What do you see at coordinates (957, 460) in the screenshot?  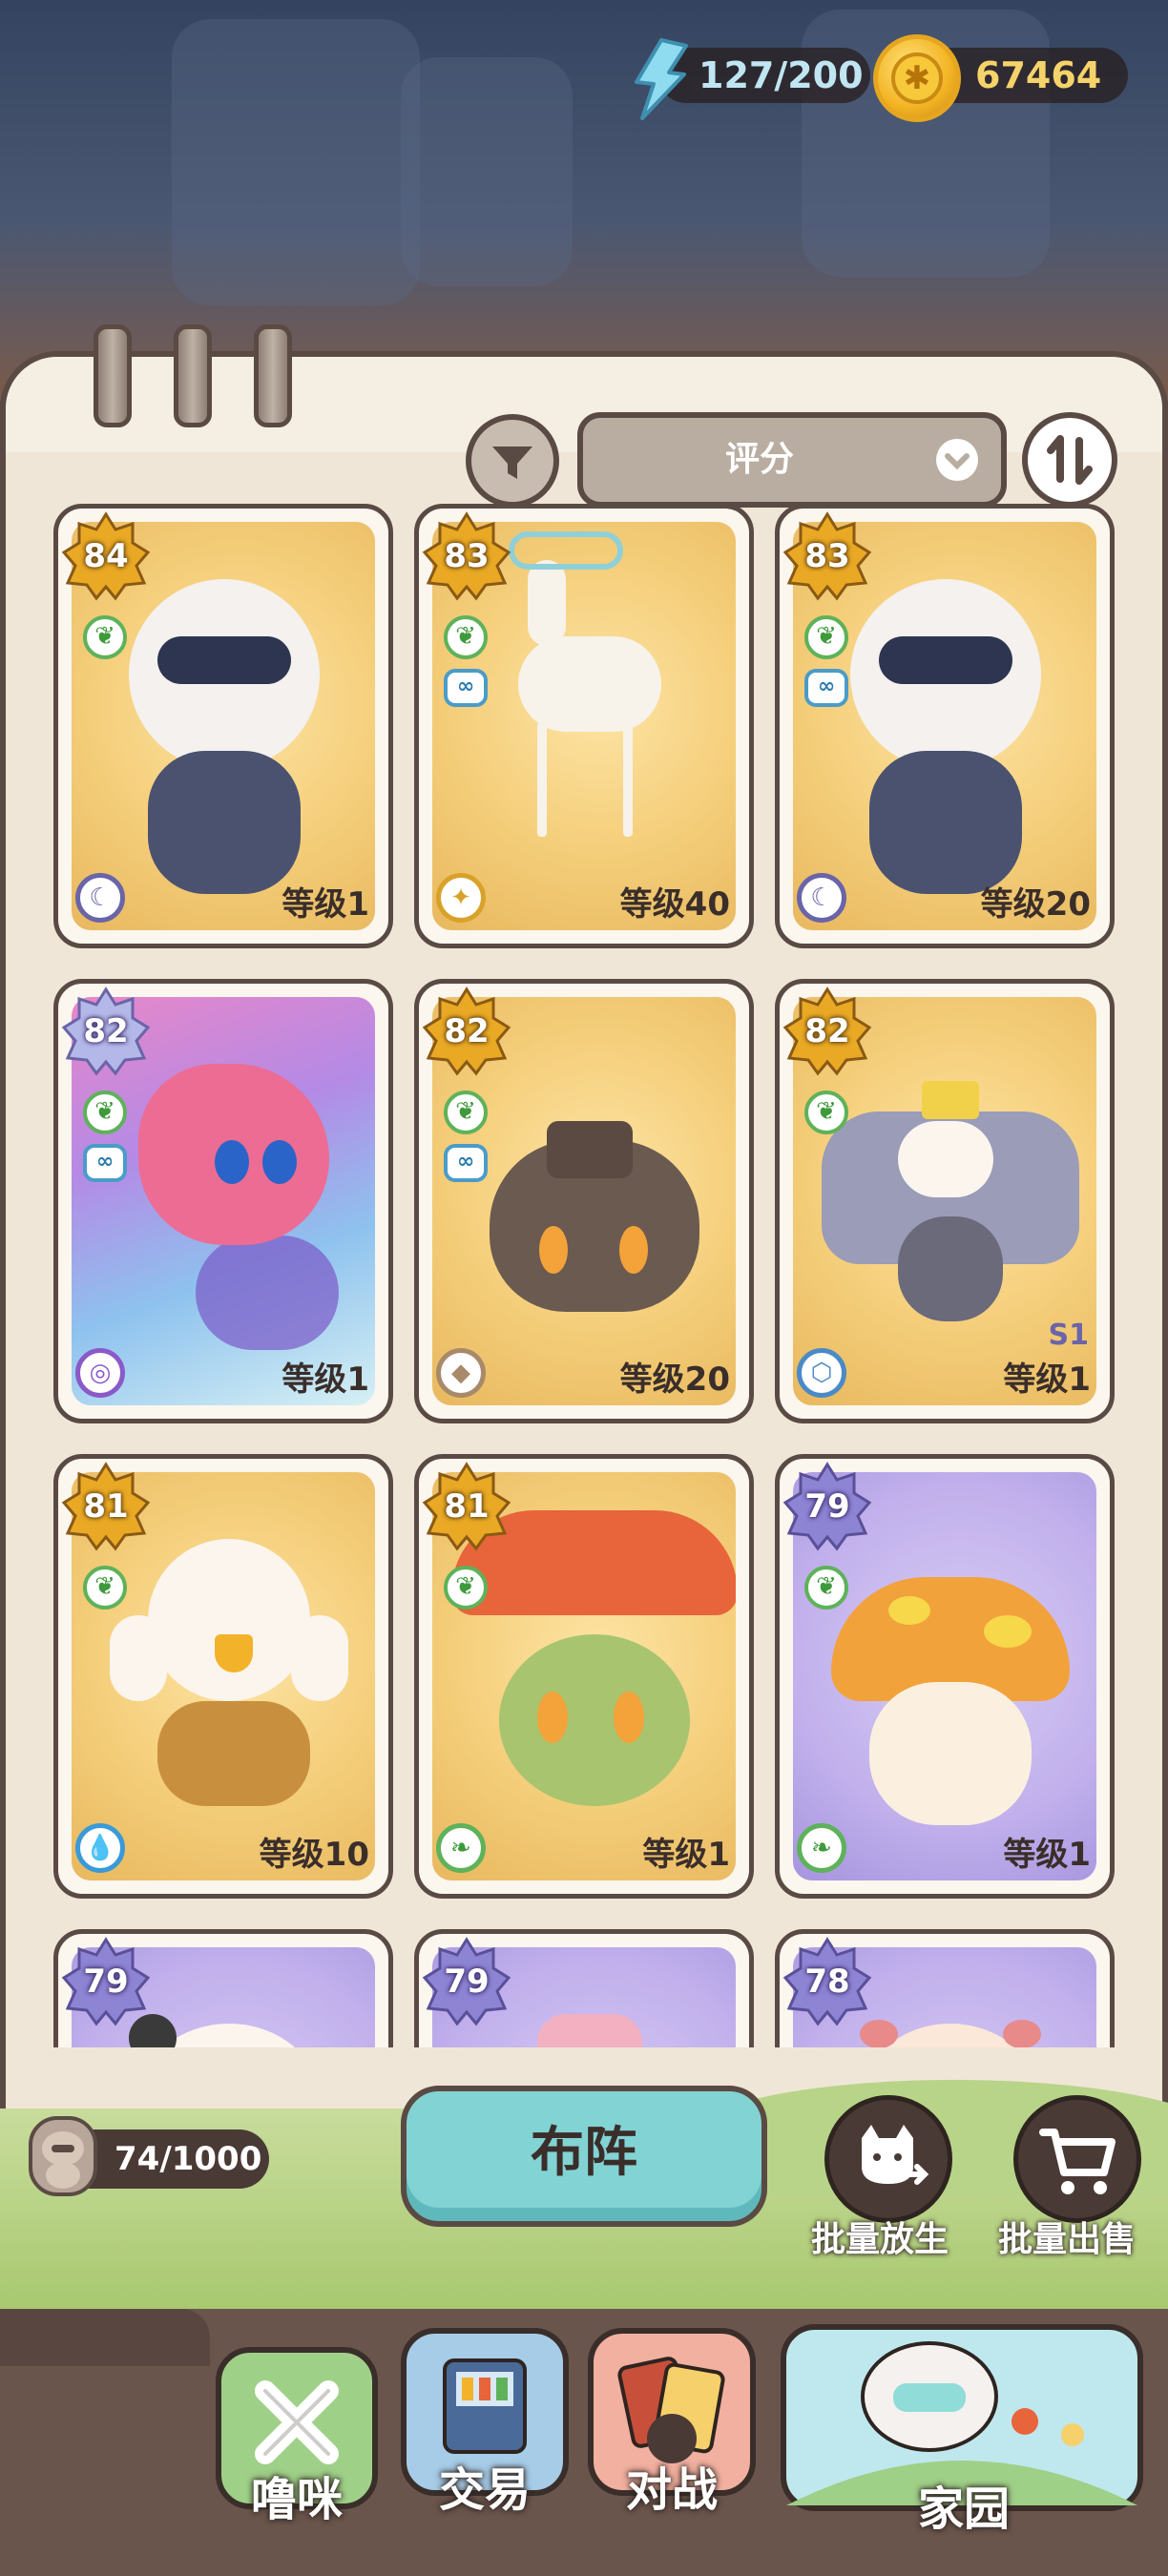 I see `chevron-down-icon` at bounding box center [957, 460].